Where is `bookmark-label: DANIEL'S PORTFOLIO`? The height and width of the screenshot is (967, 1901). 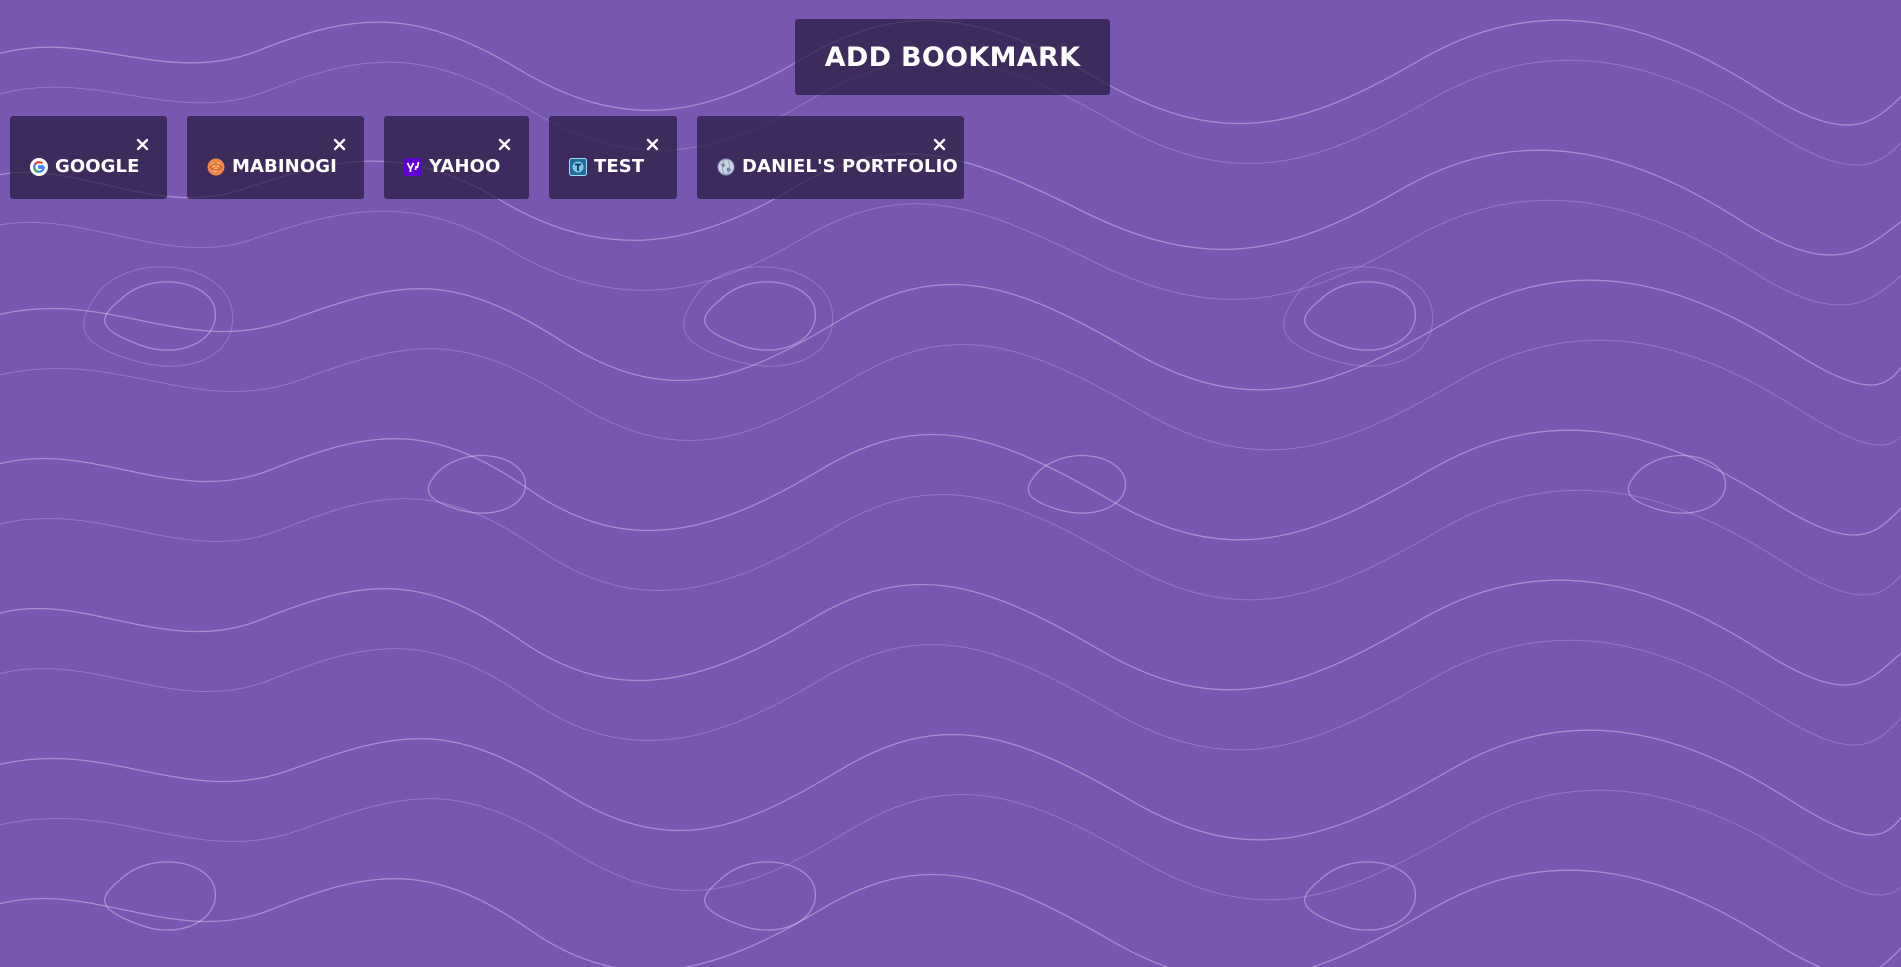
bookmark-label: DANIEL'S PORTFOLIO is located at coordinates (850, 166).